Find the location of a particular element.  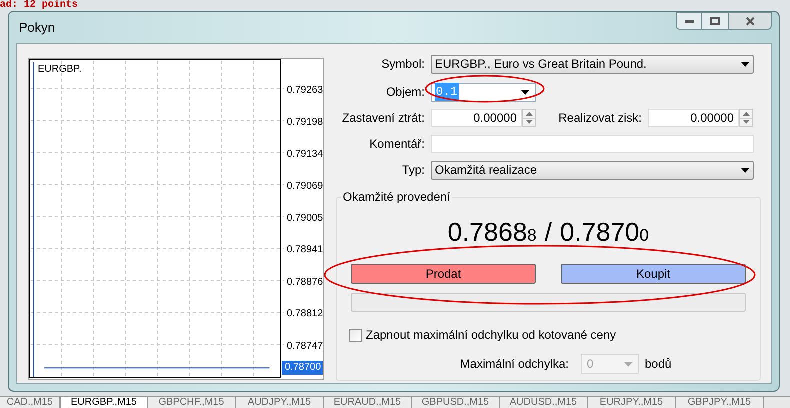

bid-price: 0.78688 is located at coordinates (492, 233).